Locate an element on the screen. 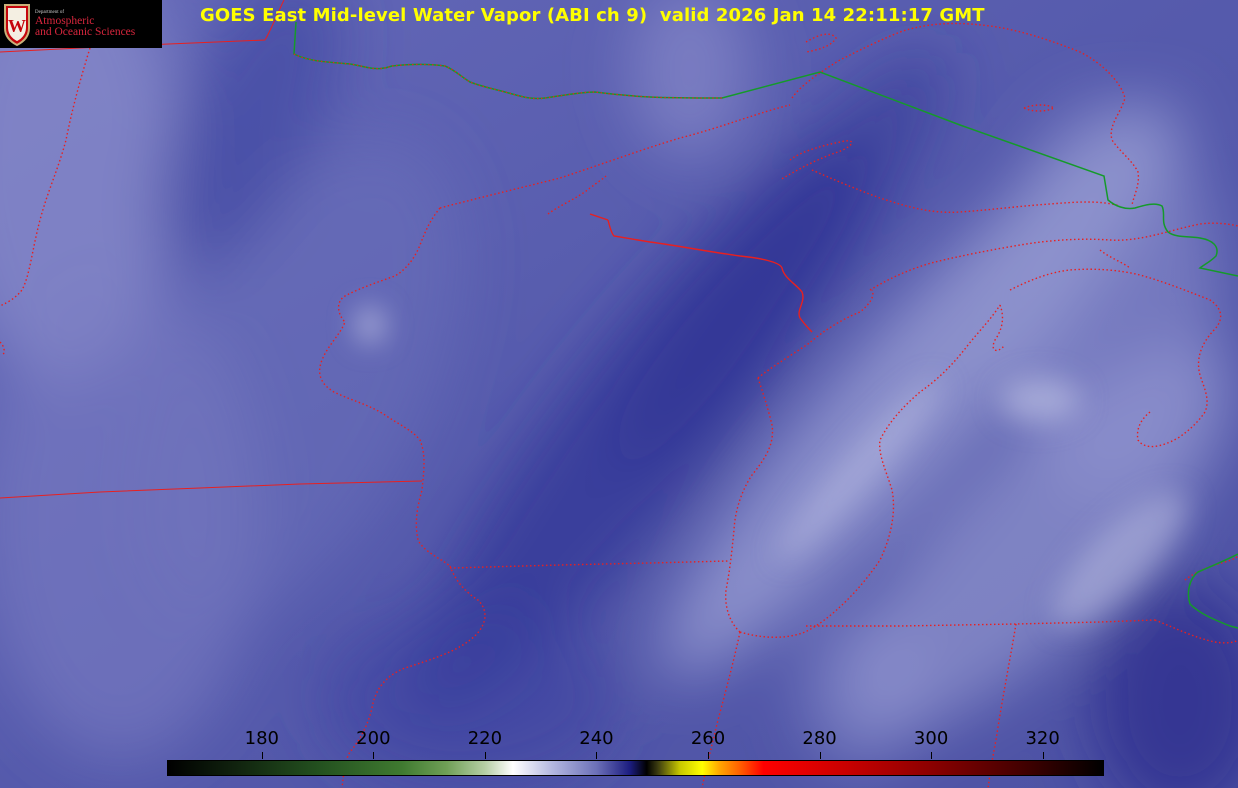 This screenshot has height=788, width=1238. colorbar-ticks: 180 200 220 240 260 280 300 320 is located at coordinates (619, 743).